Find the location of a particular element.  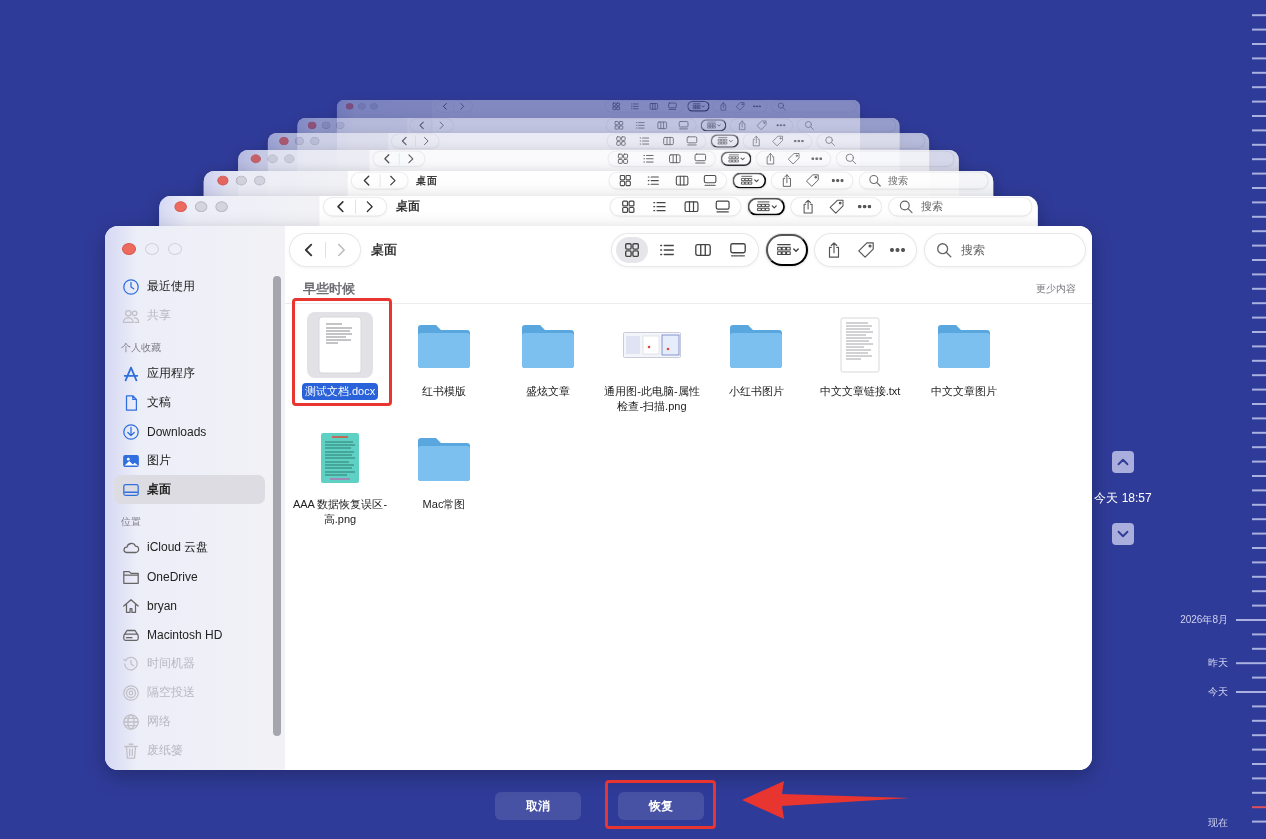

timeline-label: 2026年8月 is located at coordinates (1204, 620).